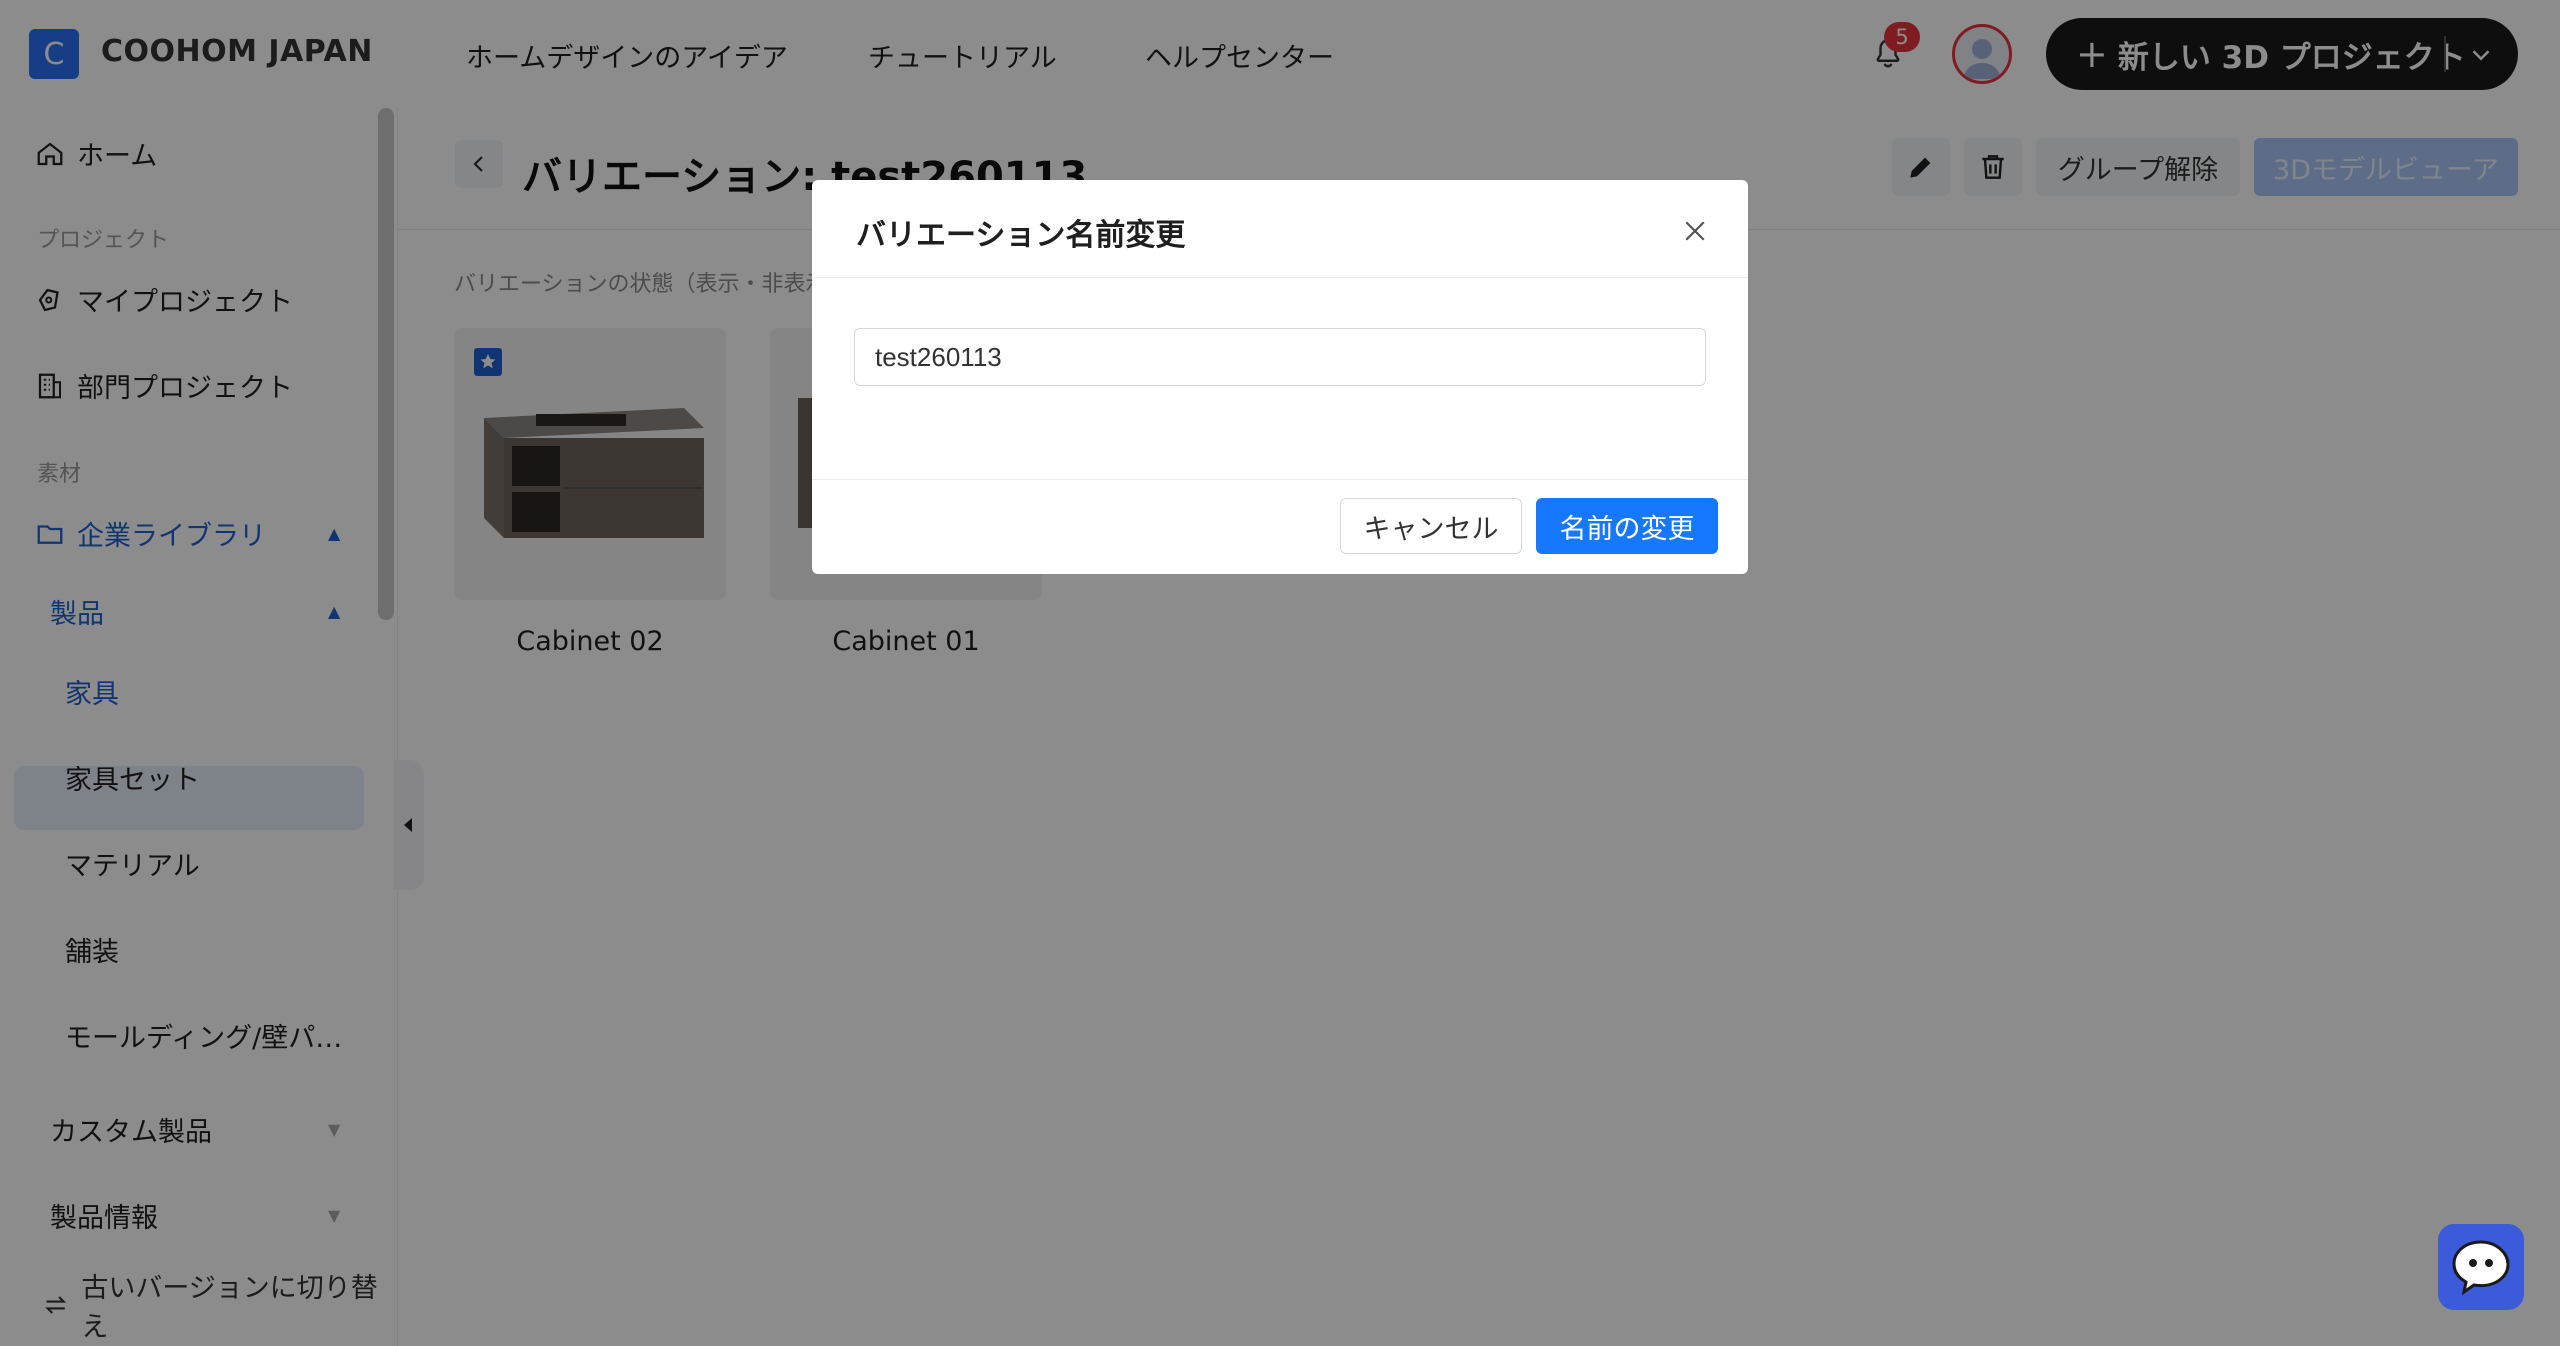 This screenshot has height=1346, width=2560. Describe the element at coordinates (1627, 526) in the screenshot. I see `rename-button: 名前の変更` at that location.